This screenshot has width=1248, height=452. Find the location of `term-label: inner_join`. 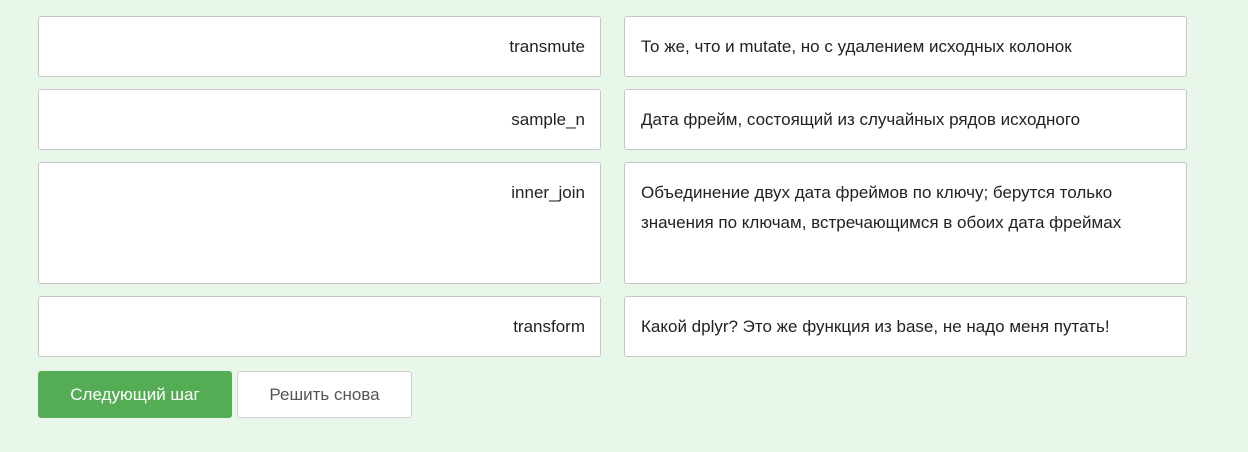

term-label: inner_join is located at coordinates (548, 192).